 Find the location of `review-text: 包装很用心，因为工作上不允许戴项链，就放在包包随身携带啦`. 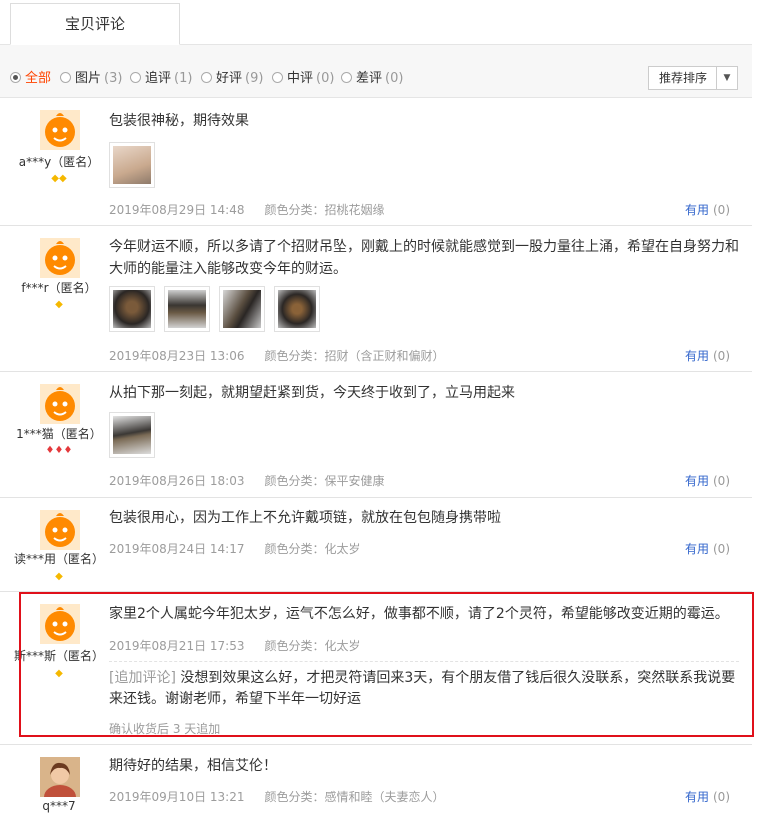

review-text: 包装很用心，因为工作上不允许戴项链，就放在包包随身携带啦 is located at coordinates (305, 518).